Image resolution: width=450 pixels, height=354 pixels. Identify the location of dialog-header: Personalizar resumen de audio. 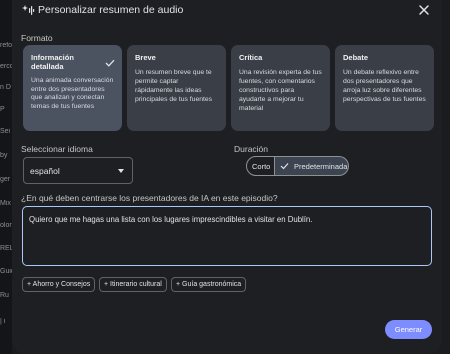
(227, 10).